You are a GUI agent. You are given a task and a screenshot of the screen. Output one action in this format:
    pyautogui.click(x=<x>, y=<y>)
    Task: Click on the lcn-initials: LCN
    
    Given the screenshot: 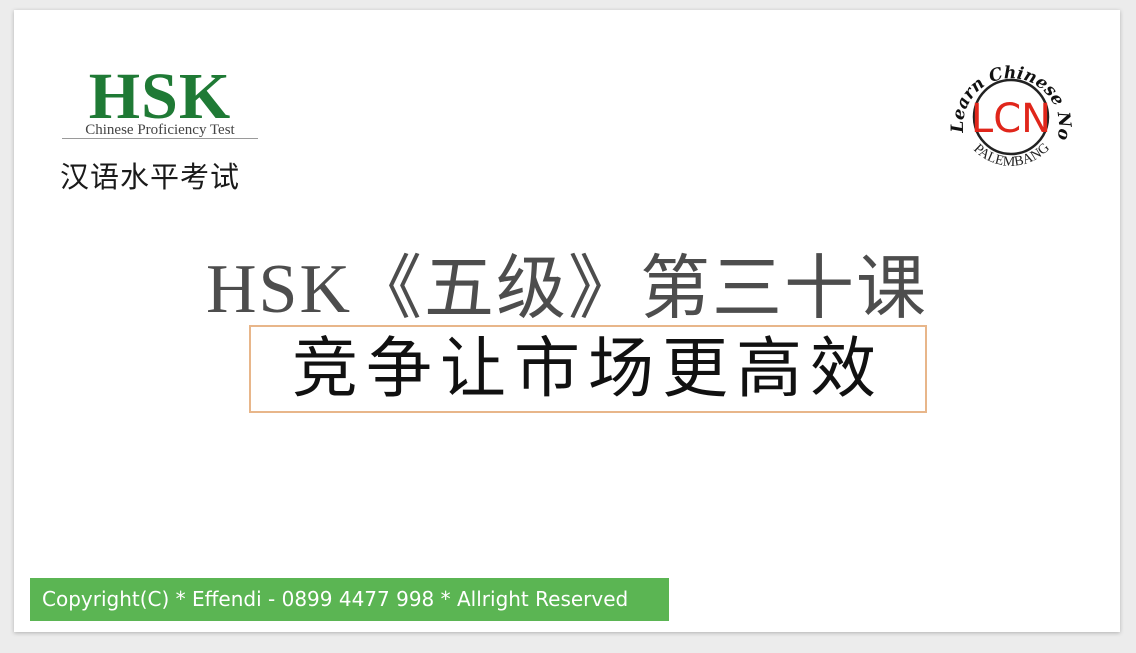 What is the action you would take?
    pyautogui.click(x=1011, y=119)
    